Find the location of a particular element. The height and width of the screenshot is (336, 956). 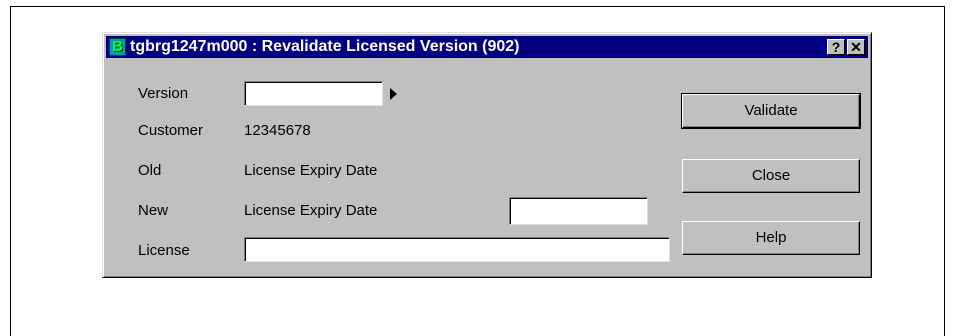

customer-label: Customer is located at coordinates (171, 130).